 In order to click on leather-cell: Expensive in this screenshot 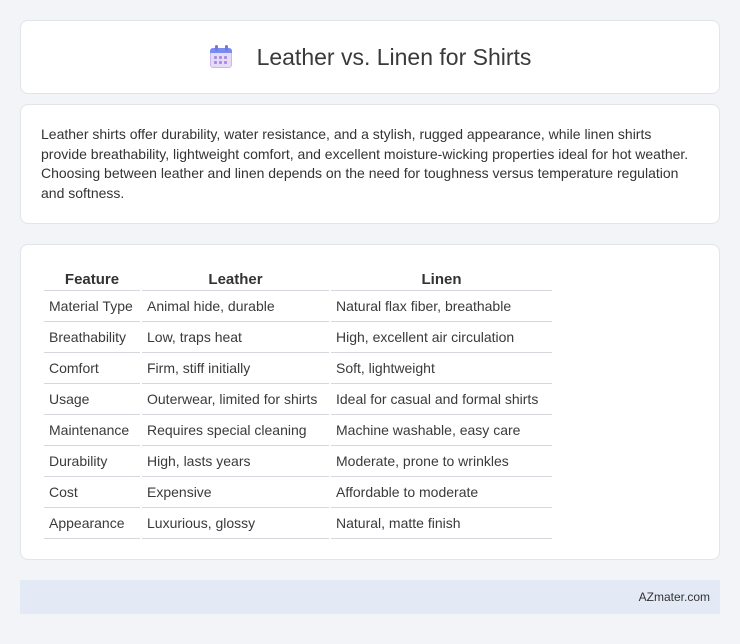, I will do `click(235, 492)`.